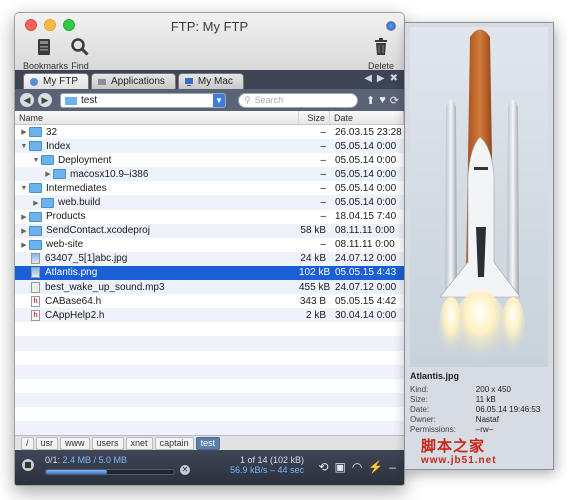 This screenshot has height=500, width=582. I want to click on info-row: Owner: Nastaf, so click(477, 420).